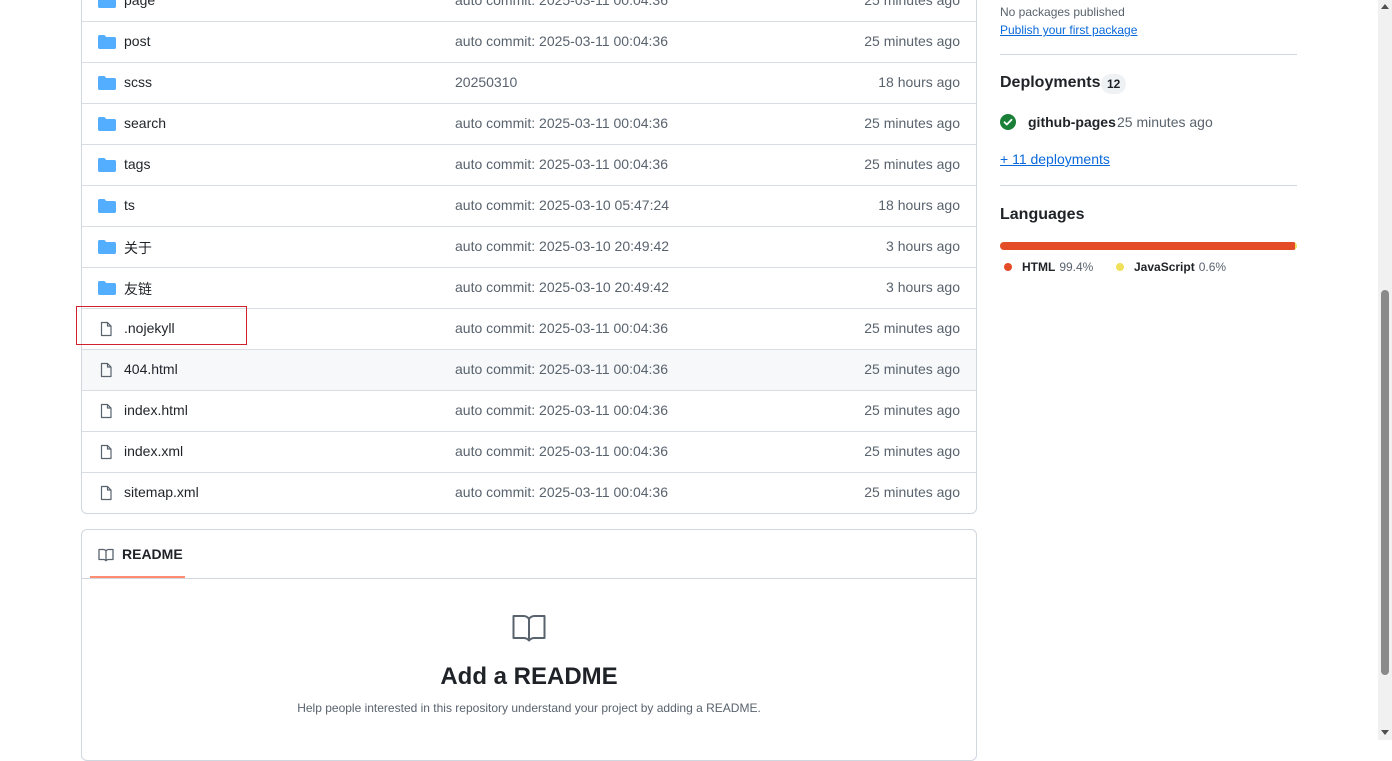  What do you see at coordinates (1385, 6) in the screenshot?
I see `scroll-up-arrow-icon` at bounding box center [1385, 6].